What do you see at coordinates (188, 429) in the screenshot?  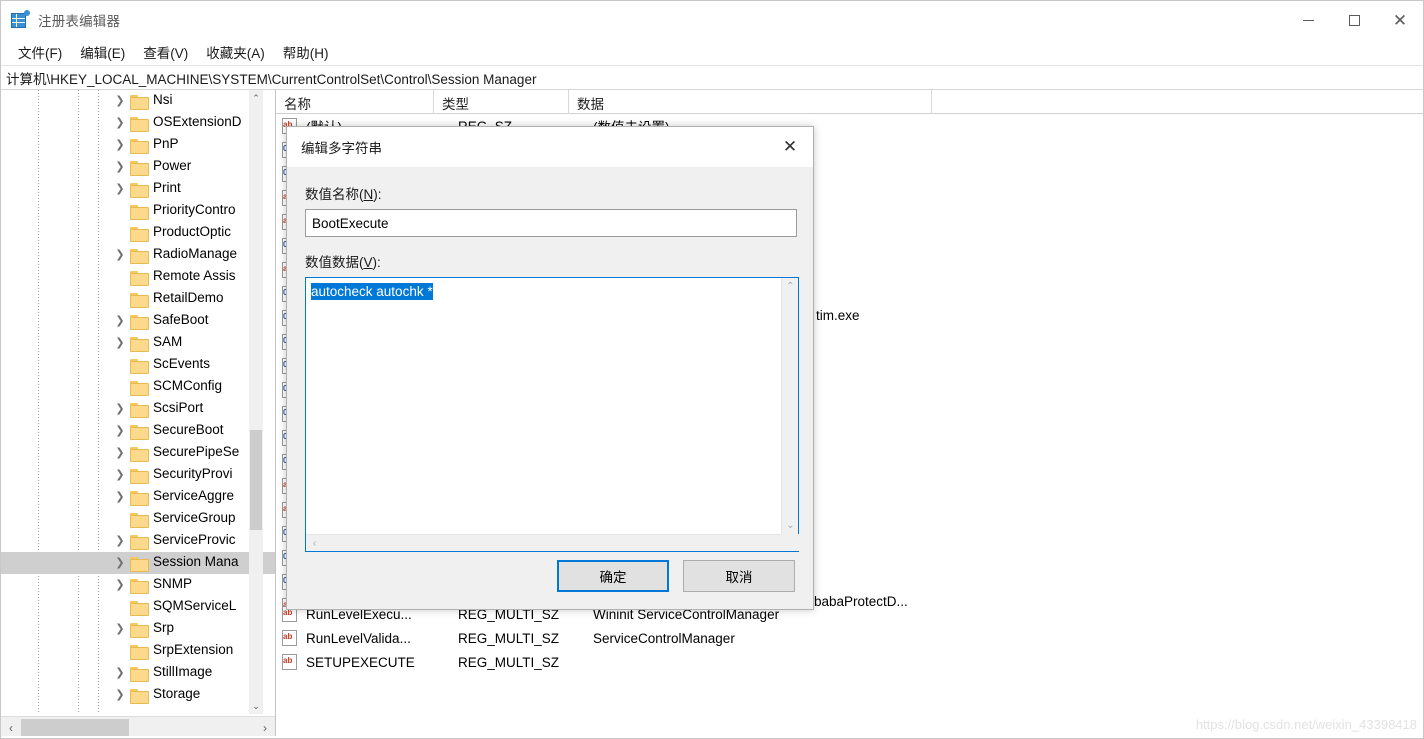 I see `tree-item-label: SecureBoot` at bounding box center [188, 429].